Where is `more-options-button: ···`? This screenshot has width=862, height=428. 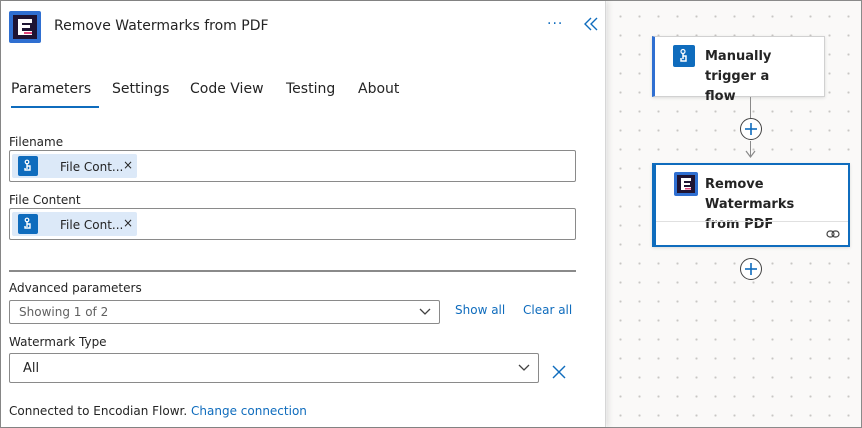
more-options-button: ··· is located at coordinates (555, 24).